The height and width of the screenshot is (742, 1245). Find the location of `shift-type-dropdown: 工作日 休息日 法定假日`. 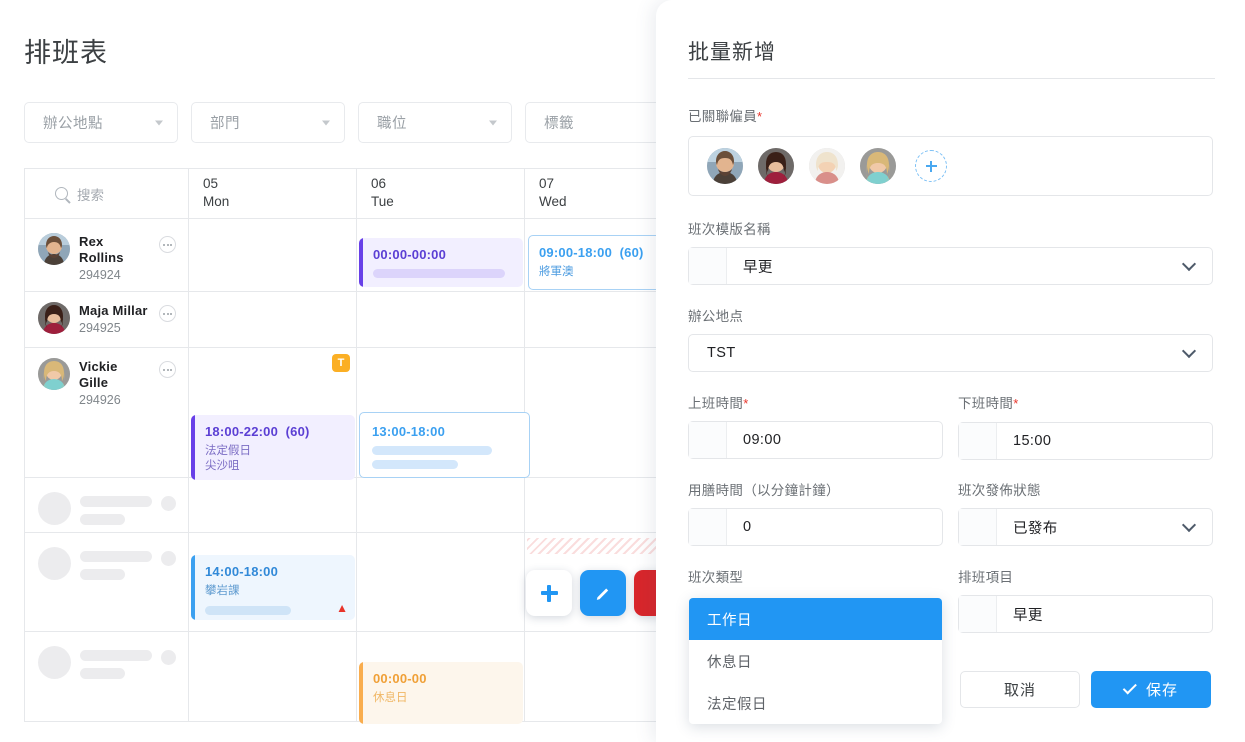

shift-type-dropdown: 工作日 休息日 法定假日 is located at coordinates (815, 661).